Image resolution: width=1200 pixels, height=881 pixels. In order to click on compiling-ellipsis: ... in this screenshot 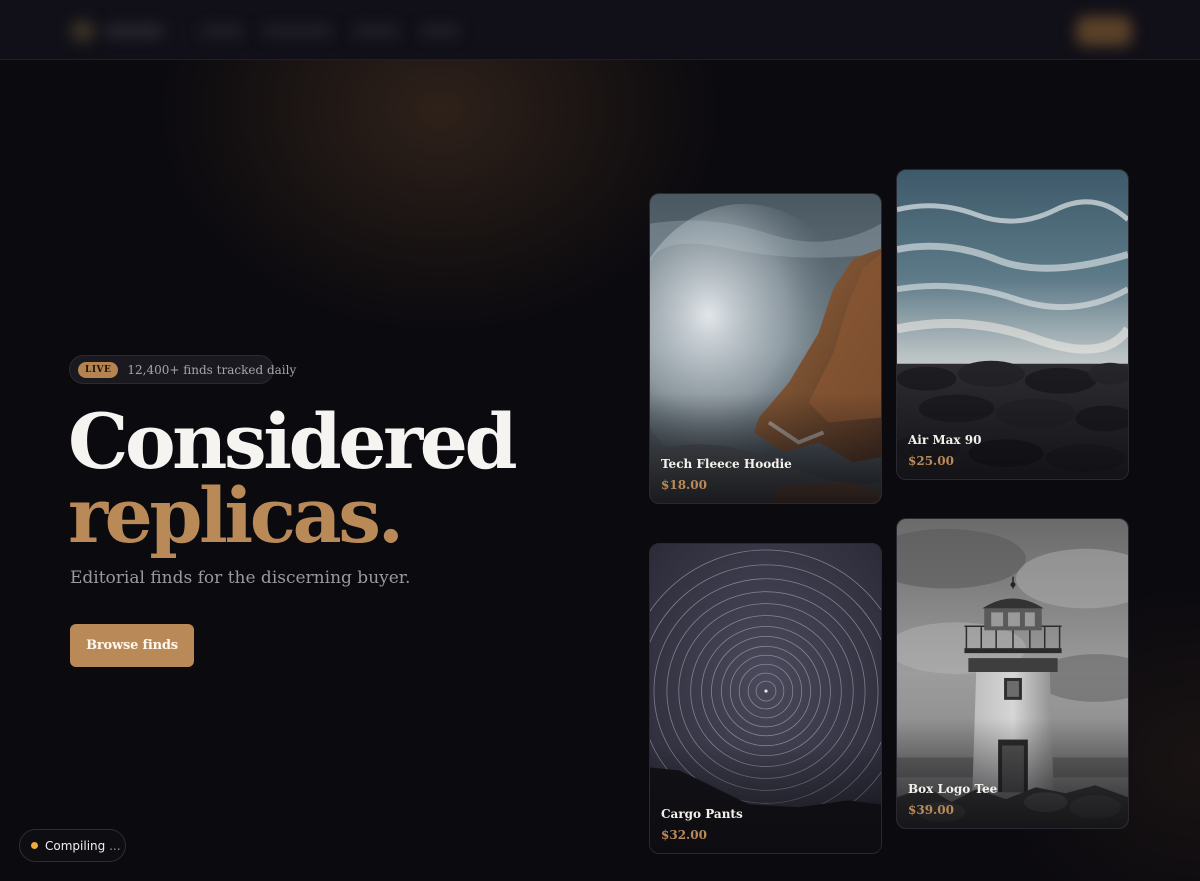, I will do `click(115, 845)`.